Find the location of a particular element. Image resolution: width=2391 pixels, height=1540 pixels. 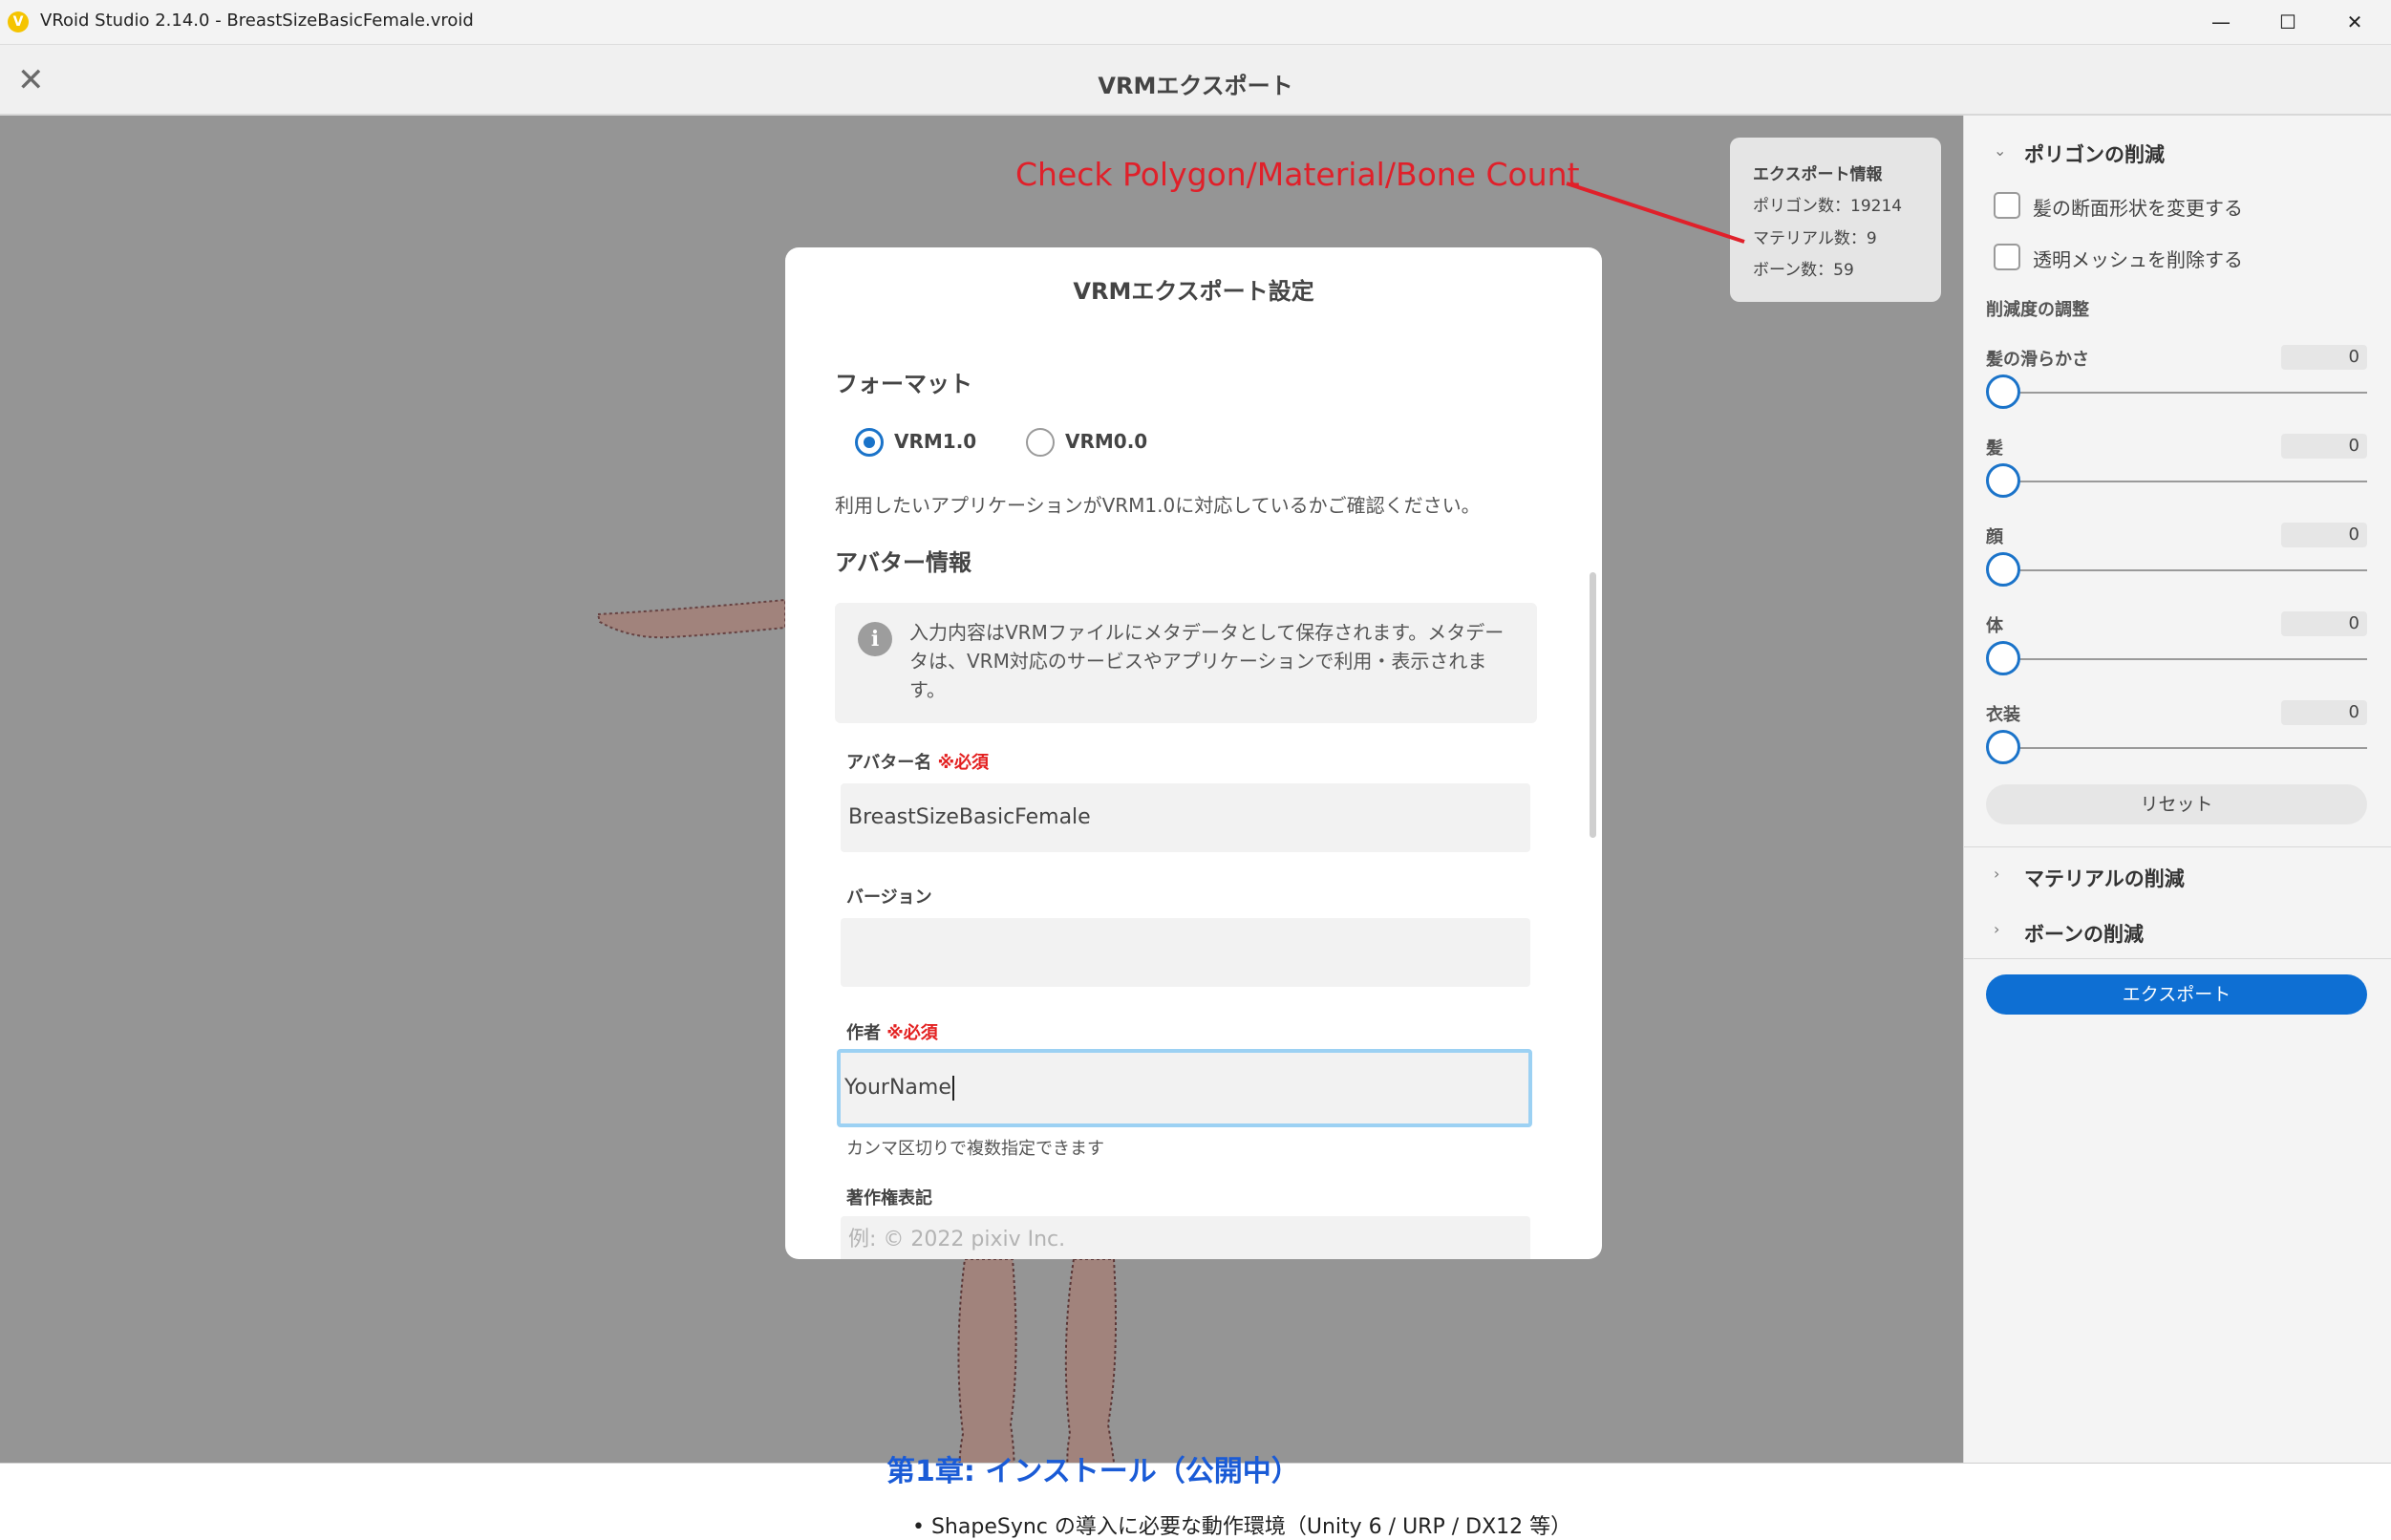

page-title: VRMエクスポート is located at coordinates (1195, 86).